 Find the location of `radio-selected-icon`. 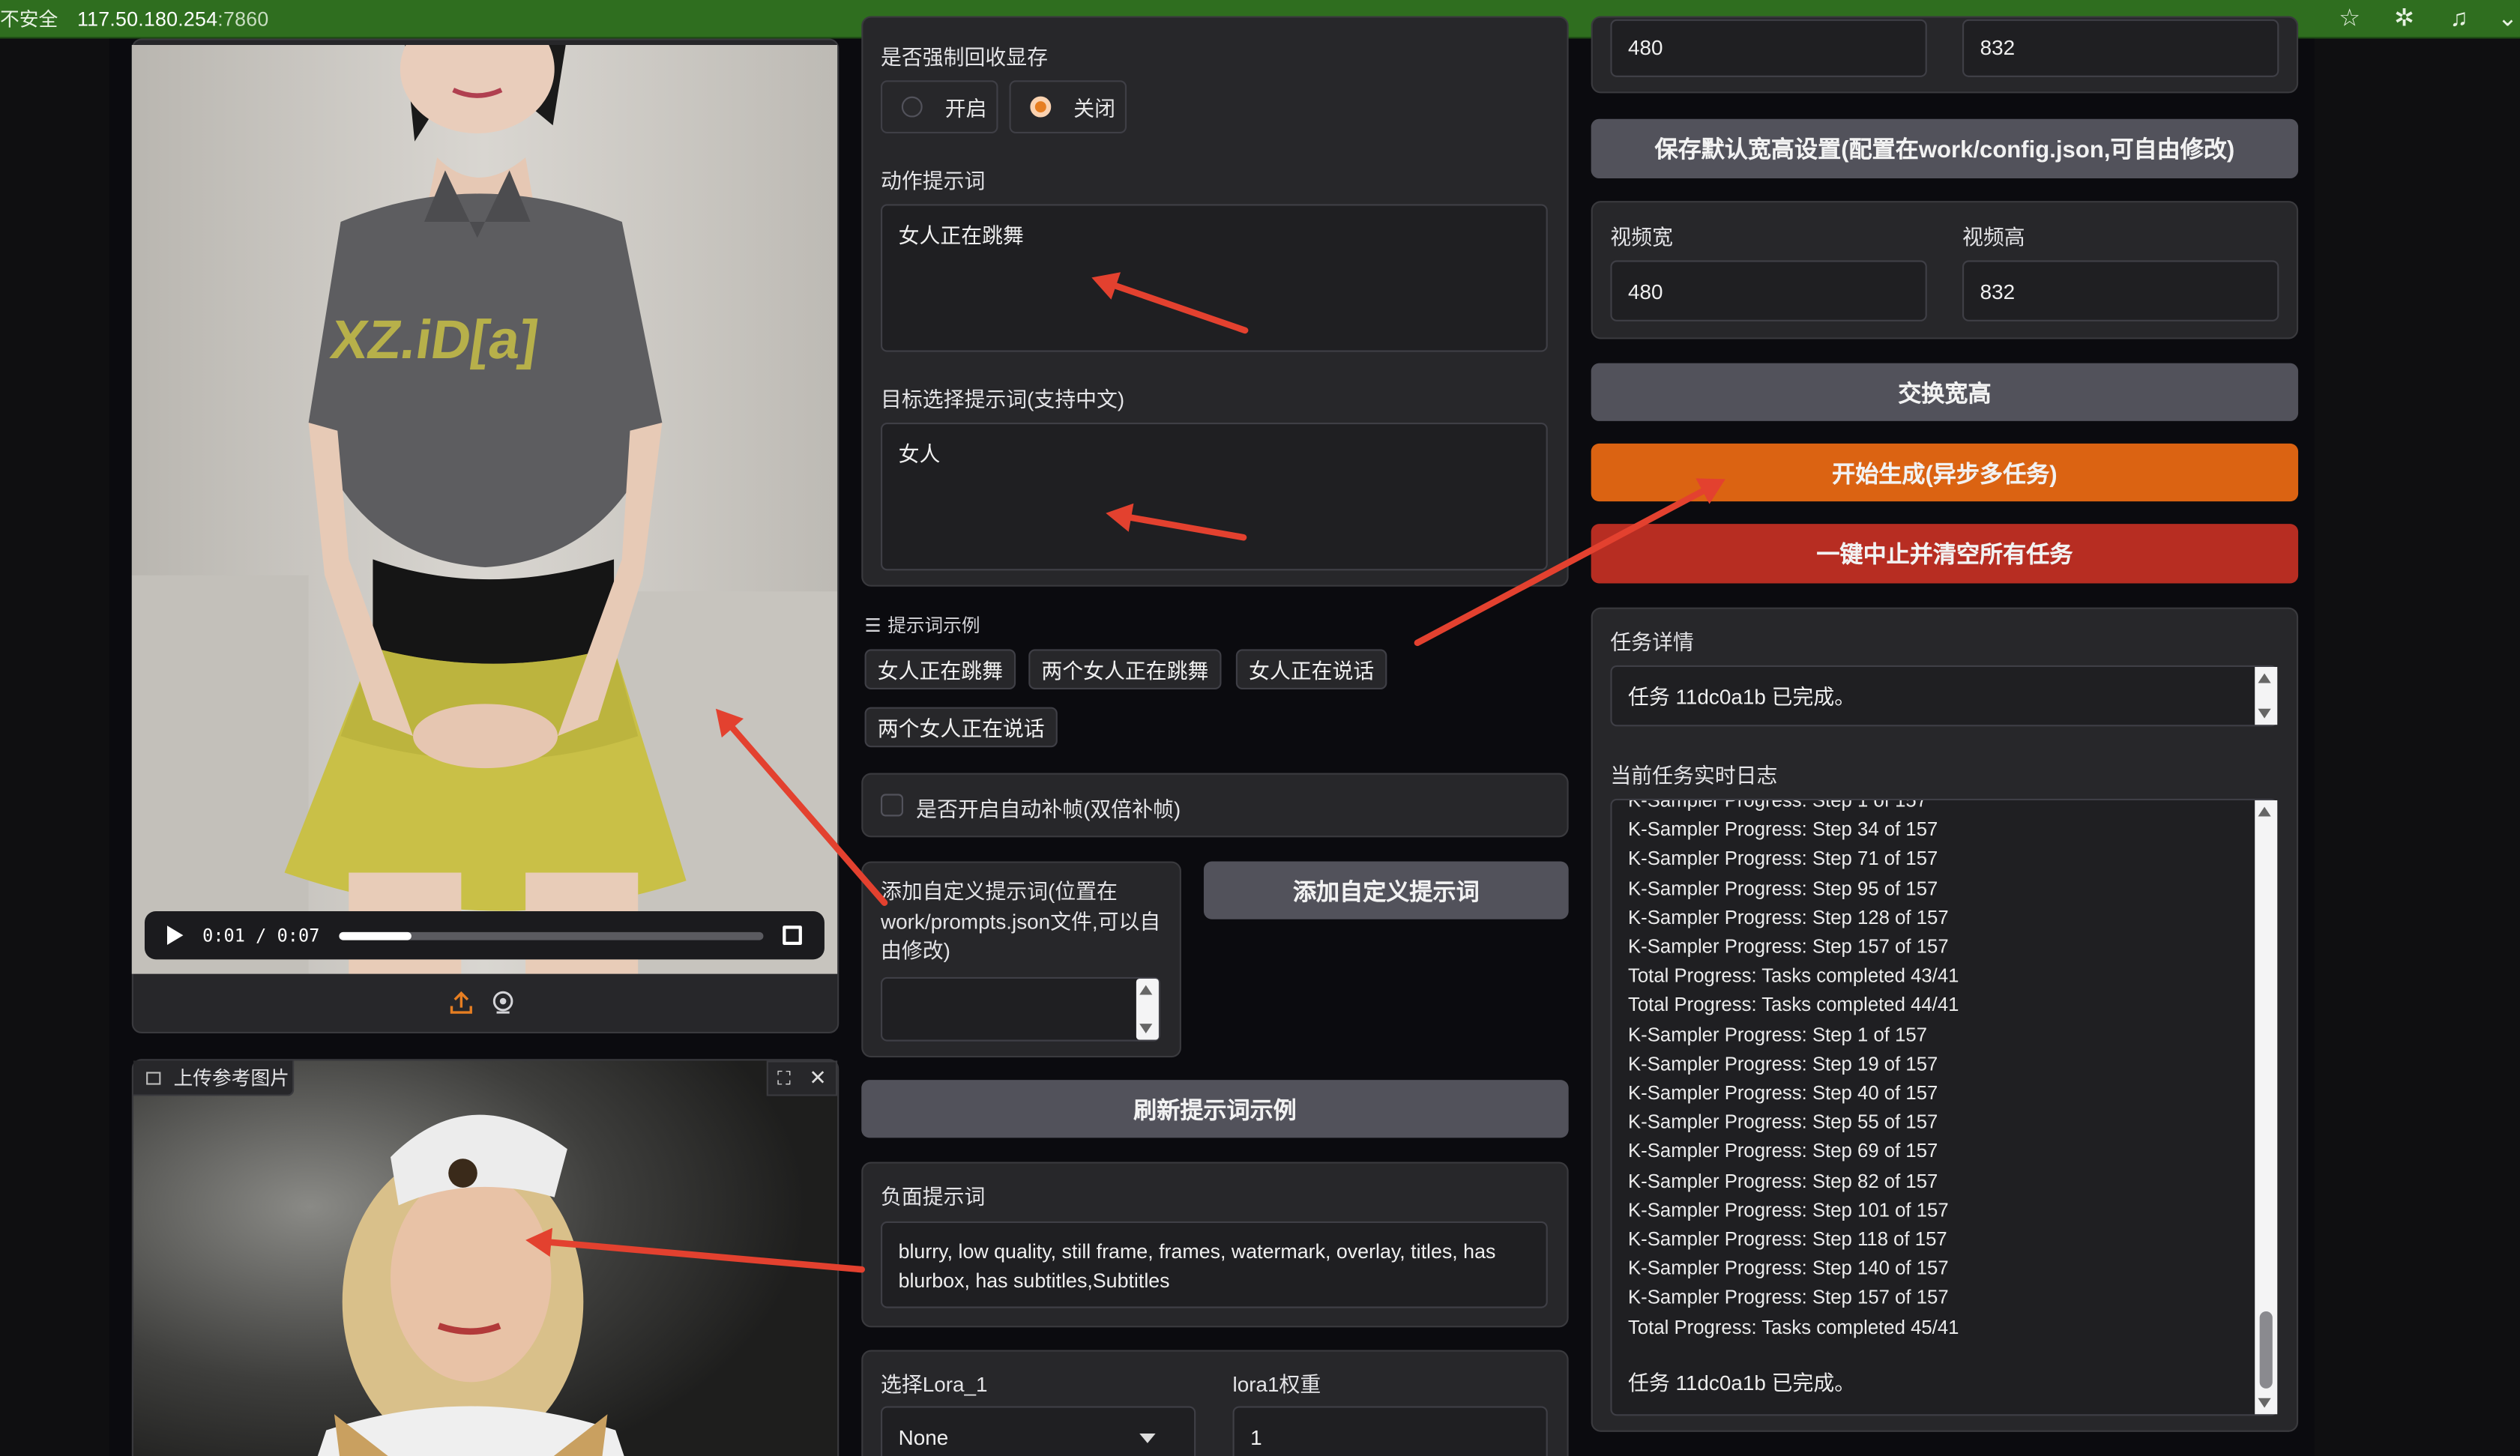

radio-selected-icon is located at coordinates (1041, 107).